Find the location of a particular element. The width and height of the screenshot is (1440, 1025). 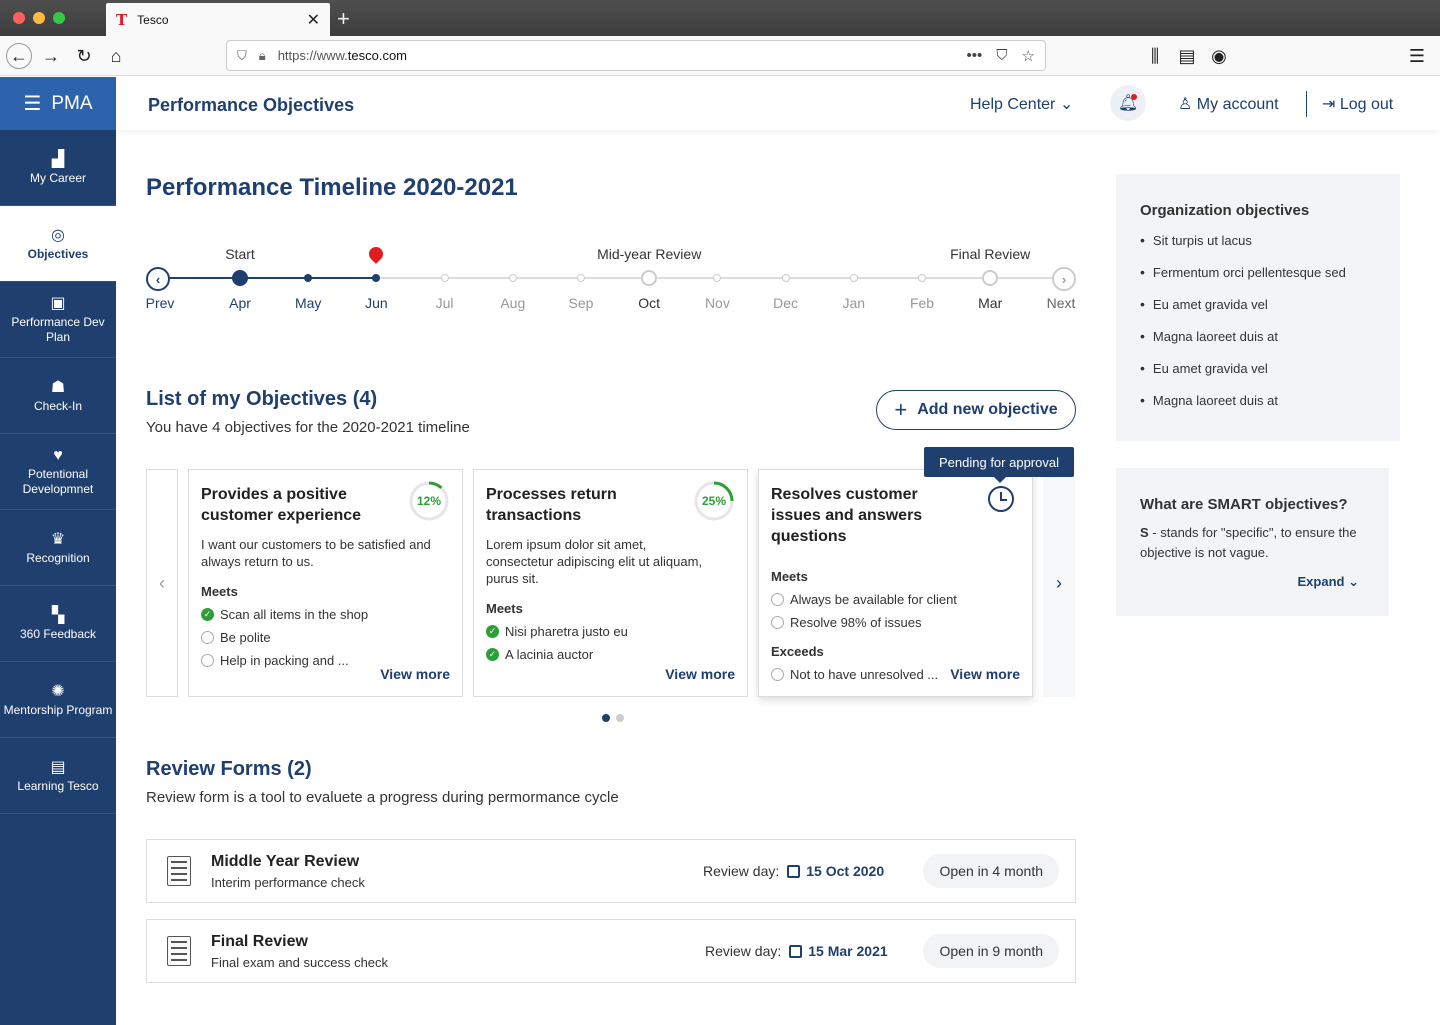

review-date: 15 Oct 2020 is located at coordinates (835, 871).